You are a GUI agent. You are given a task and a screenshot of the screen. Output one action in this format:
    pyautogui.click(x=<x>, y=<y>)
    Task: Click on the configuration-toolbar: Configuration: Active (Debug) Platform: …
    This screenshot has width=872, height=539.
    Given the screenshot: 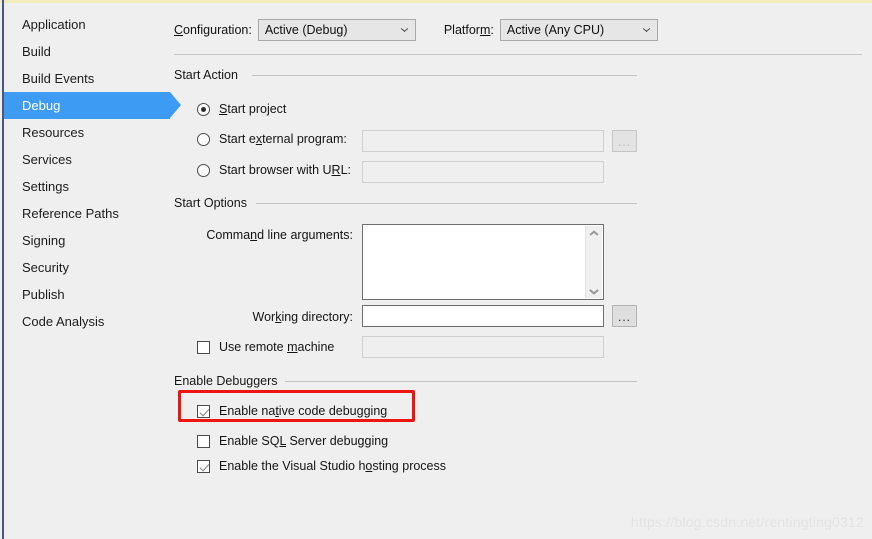 What is the action you would take?
    pyautogui.click(x=416, y=30)
    